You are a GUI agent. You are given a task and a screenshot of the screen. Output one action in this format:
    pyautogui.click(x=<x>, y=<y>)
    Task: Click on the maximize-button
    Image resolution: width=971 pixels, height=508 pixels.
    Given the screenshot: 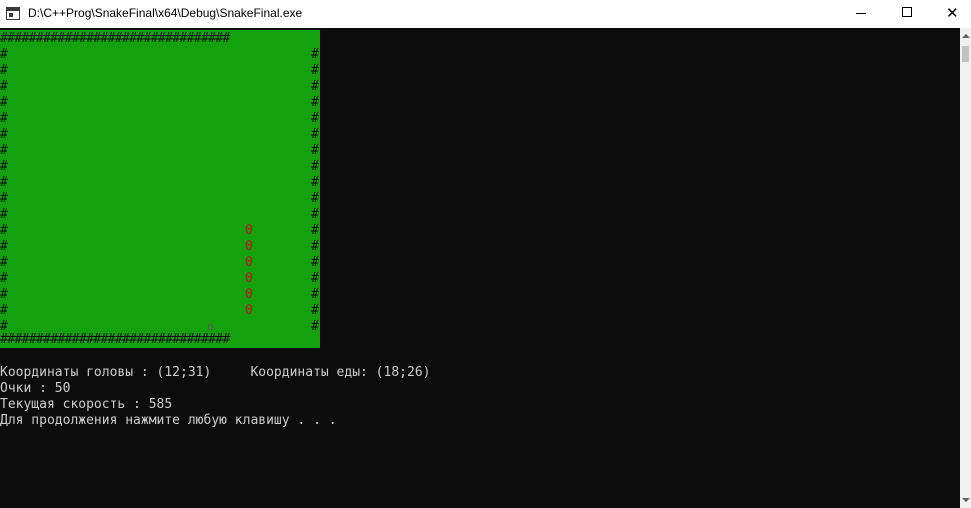 What is the action you would take?
    pyautogui.click(x=907, y=14)
    